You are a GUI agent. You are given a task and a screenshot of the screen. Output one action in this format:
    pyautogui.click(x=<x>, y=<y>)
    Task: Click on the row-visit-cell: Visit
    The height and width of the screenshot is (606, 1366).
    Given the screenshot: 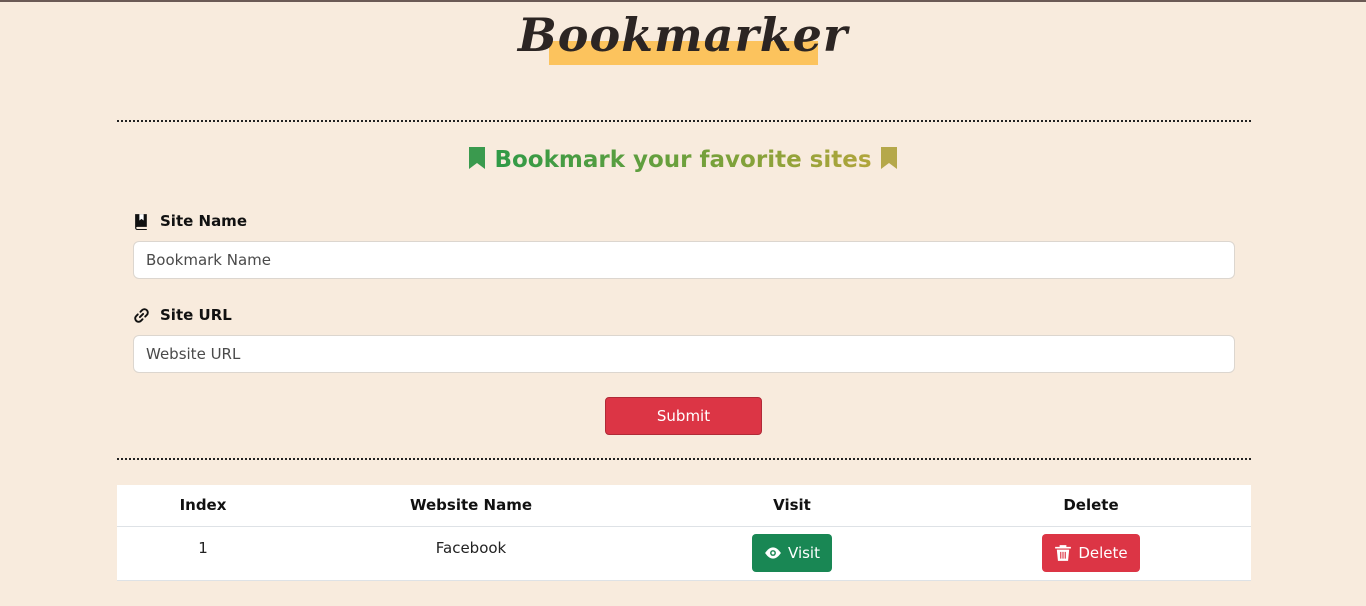 What is the action you would take?
    pyautogui.click(x=792, y=553)
    